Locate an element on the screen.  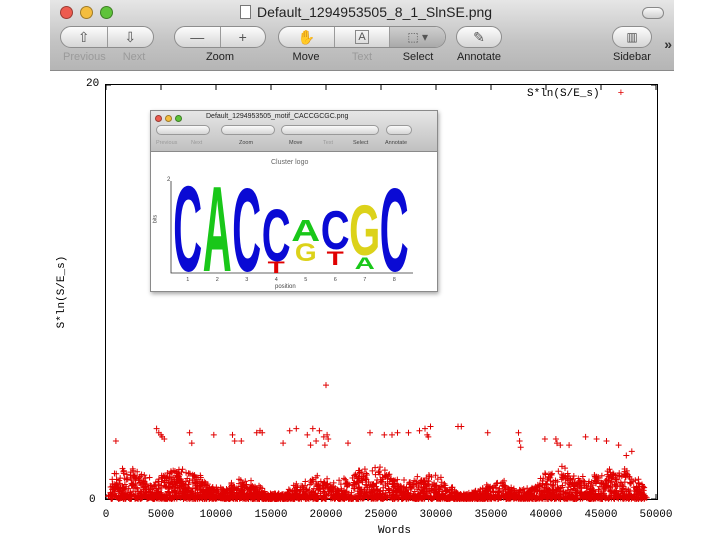
legend-marker-icon: + is located at coordinates (621, 94).